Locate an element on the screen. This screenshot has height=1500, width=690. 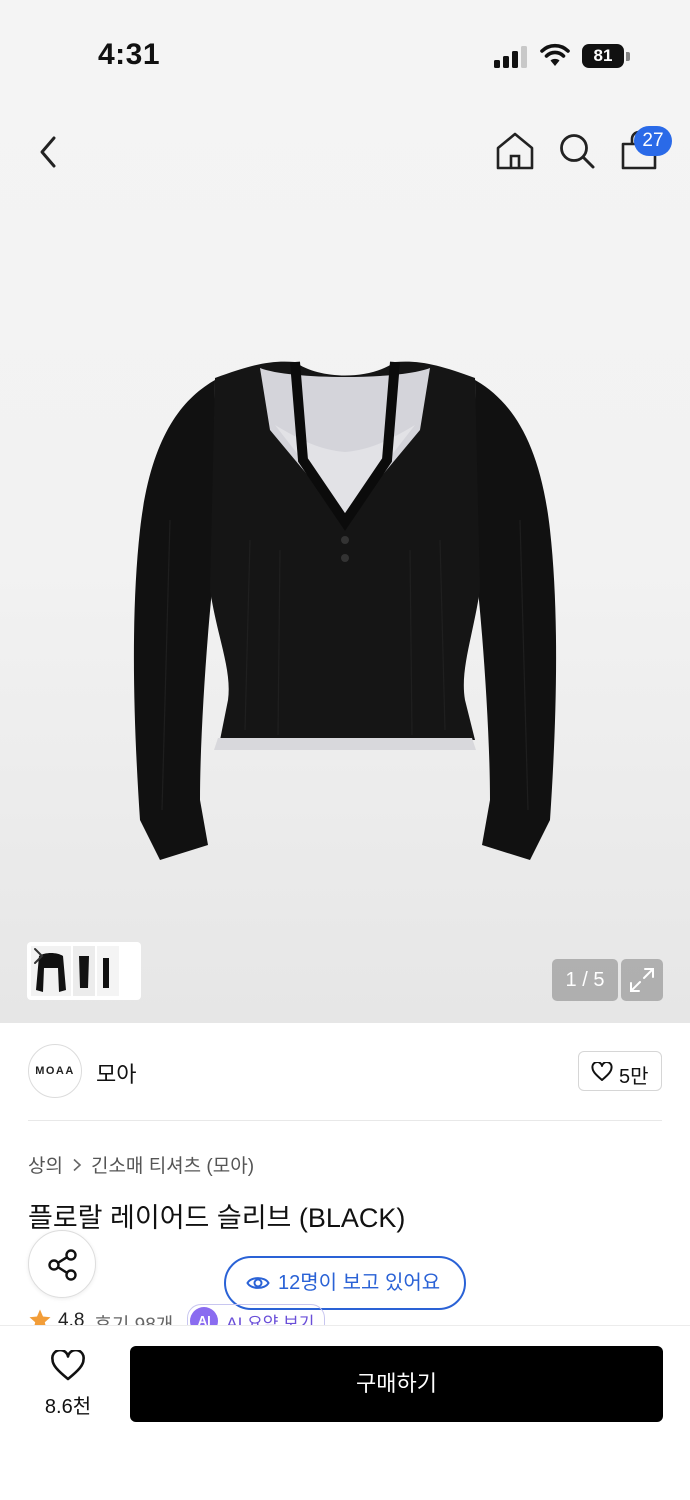
status-bar: 4:31 81 is located at coordinates (345, 50).